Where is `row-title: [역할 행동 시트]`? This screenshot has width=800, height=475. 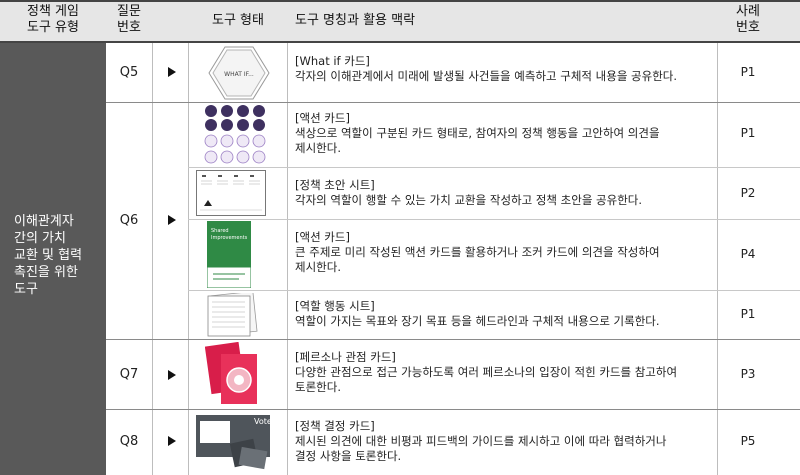 row-title: [역할 행동 시트] is located at coordinates (335, 306).